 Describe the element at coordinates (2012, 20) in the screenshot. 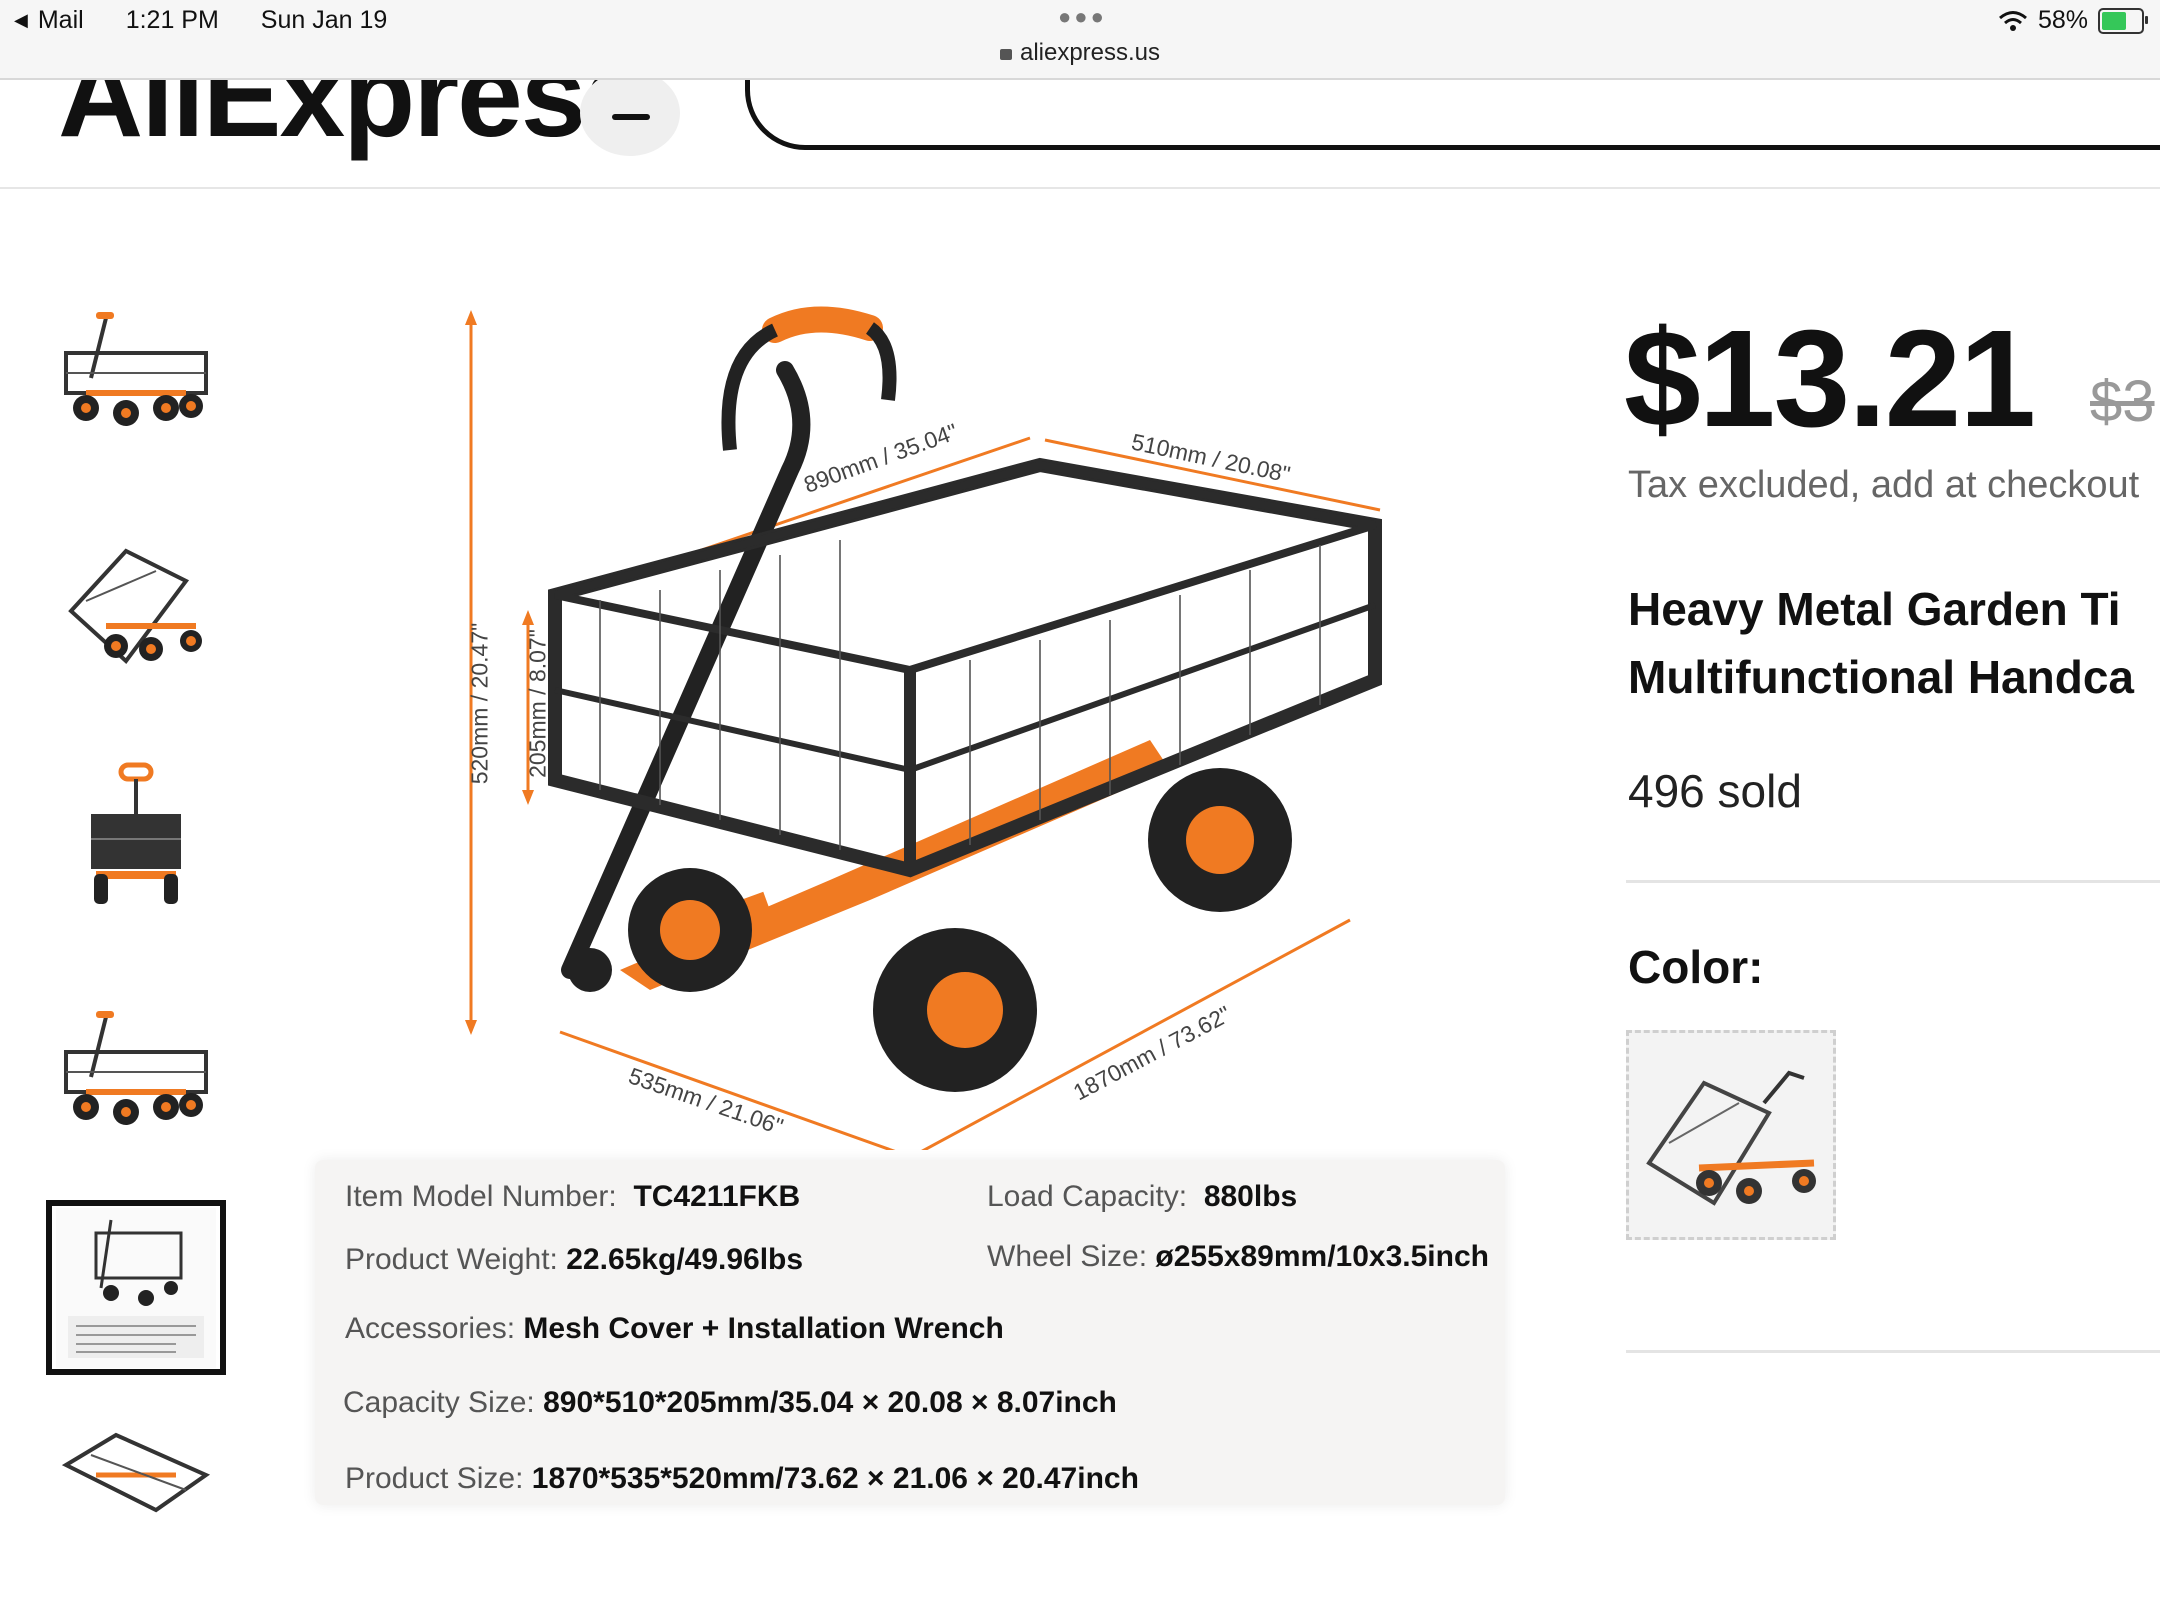

I see `wifi-icon` at that location.